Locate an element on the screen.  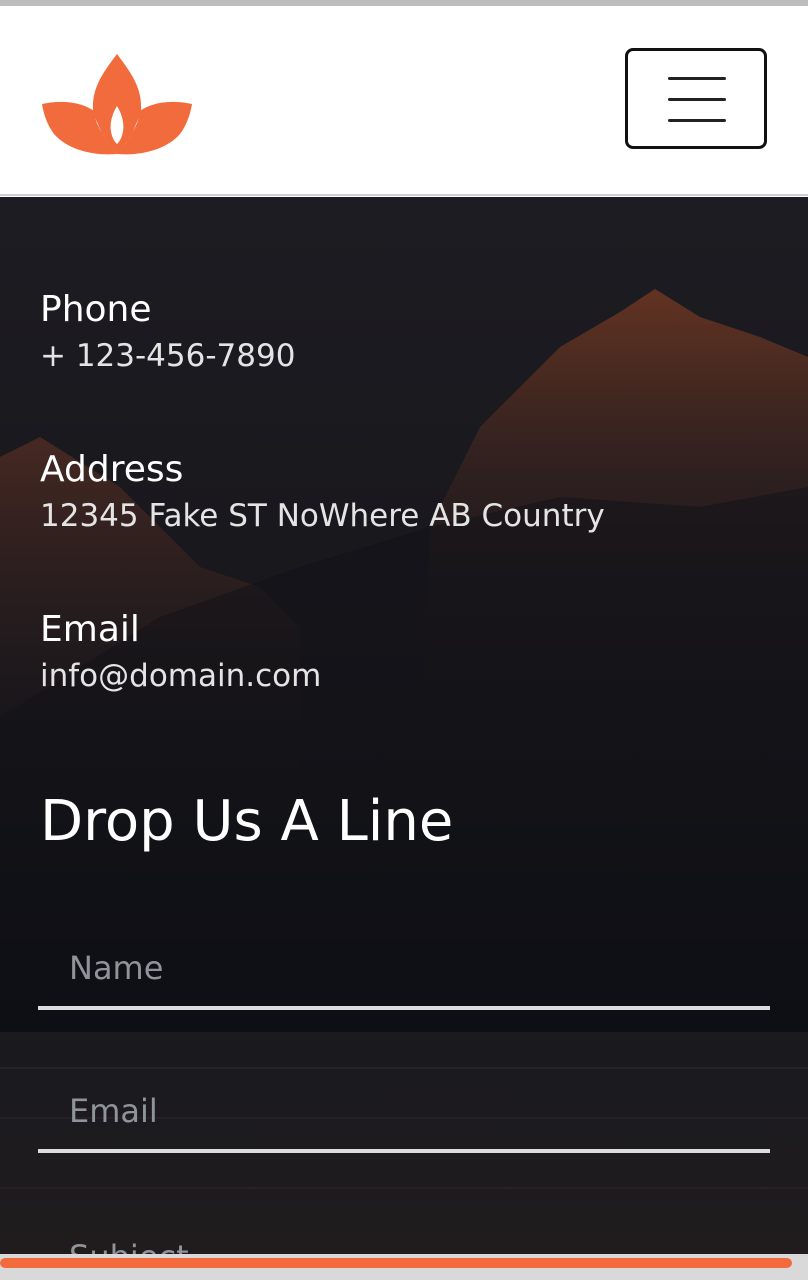
scroll-progress-bar is located at coordinates (404, 1267).